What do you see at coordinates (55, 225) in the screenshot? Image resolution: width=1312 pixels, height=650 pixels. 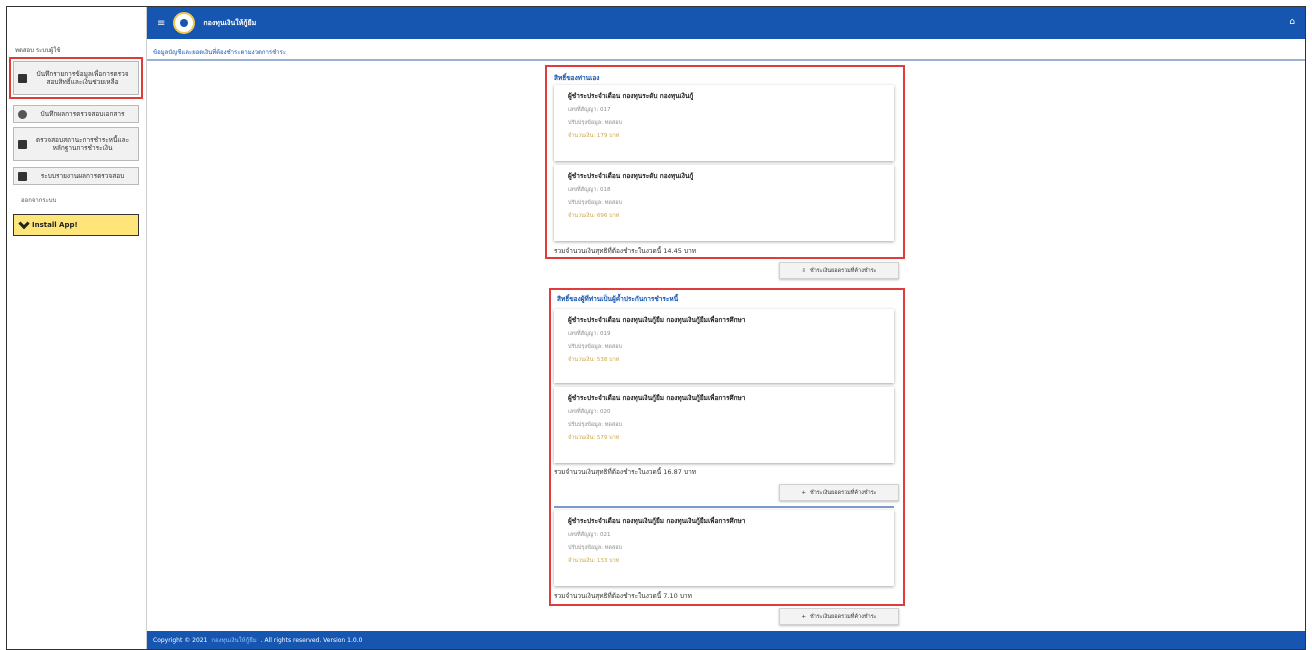 I see `install-app-label: Install App!` at bounding box center [55, 225].